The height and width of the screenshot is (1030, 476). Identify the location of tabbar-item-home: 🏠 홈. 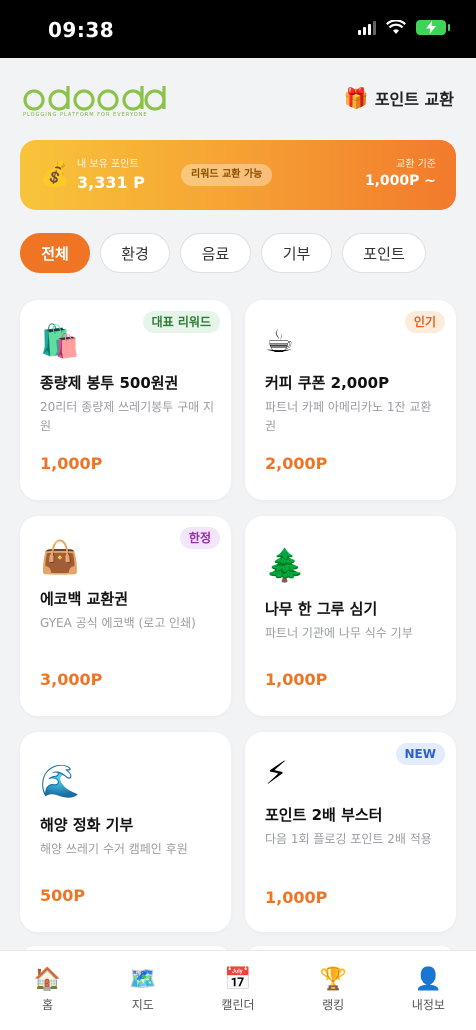
(47, 990).